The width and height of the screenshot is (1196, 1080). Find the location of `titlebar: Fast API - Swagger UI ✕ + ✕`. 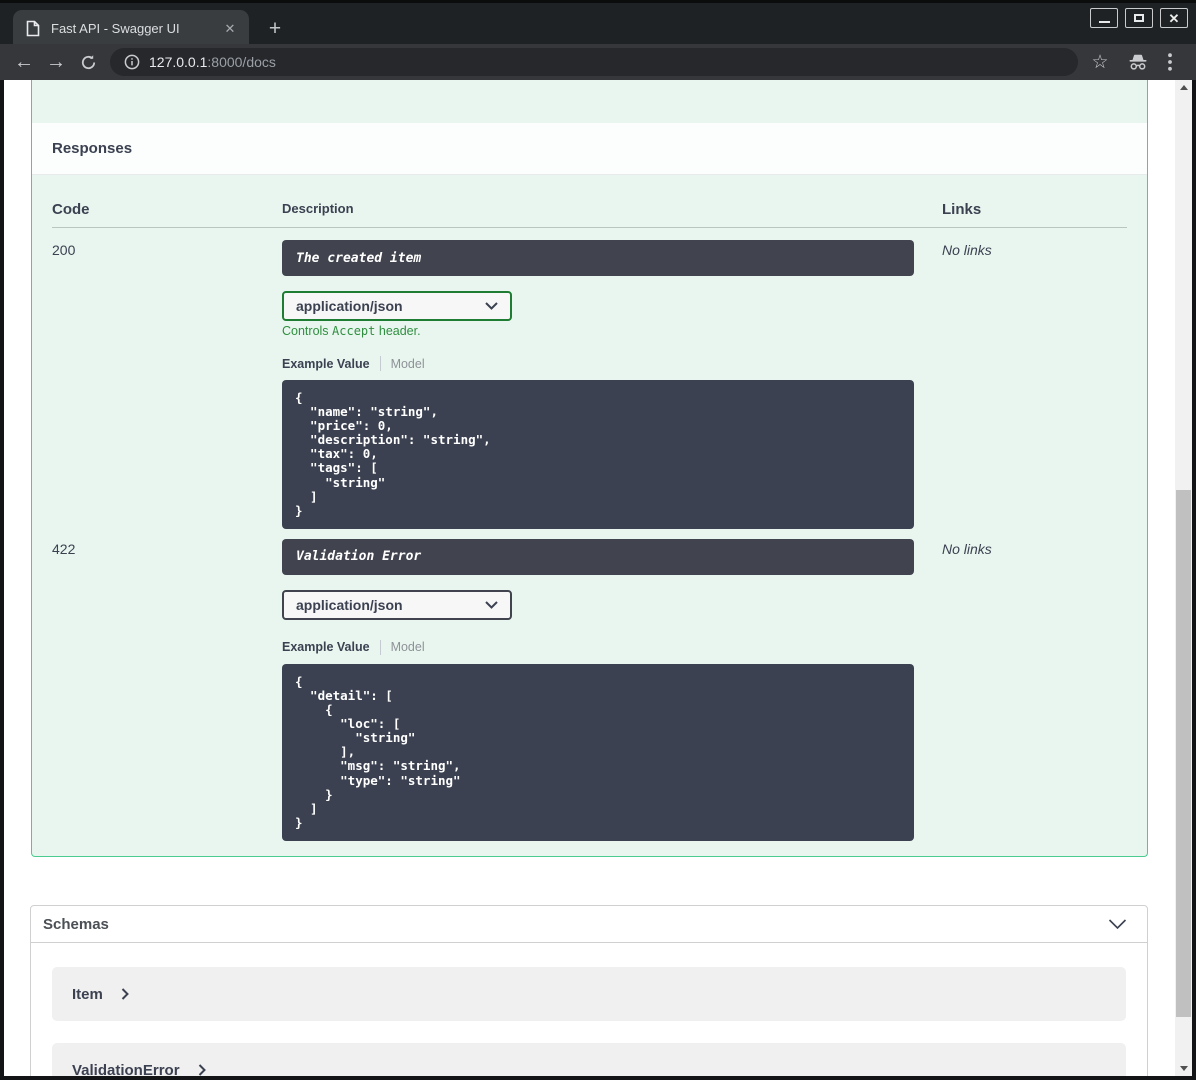

titlebar: Fast API - Swagger UI ✕ + ✕ is located at coordinates (598, 23).